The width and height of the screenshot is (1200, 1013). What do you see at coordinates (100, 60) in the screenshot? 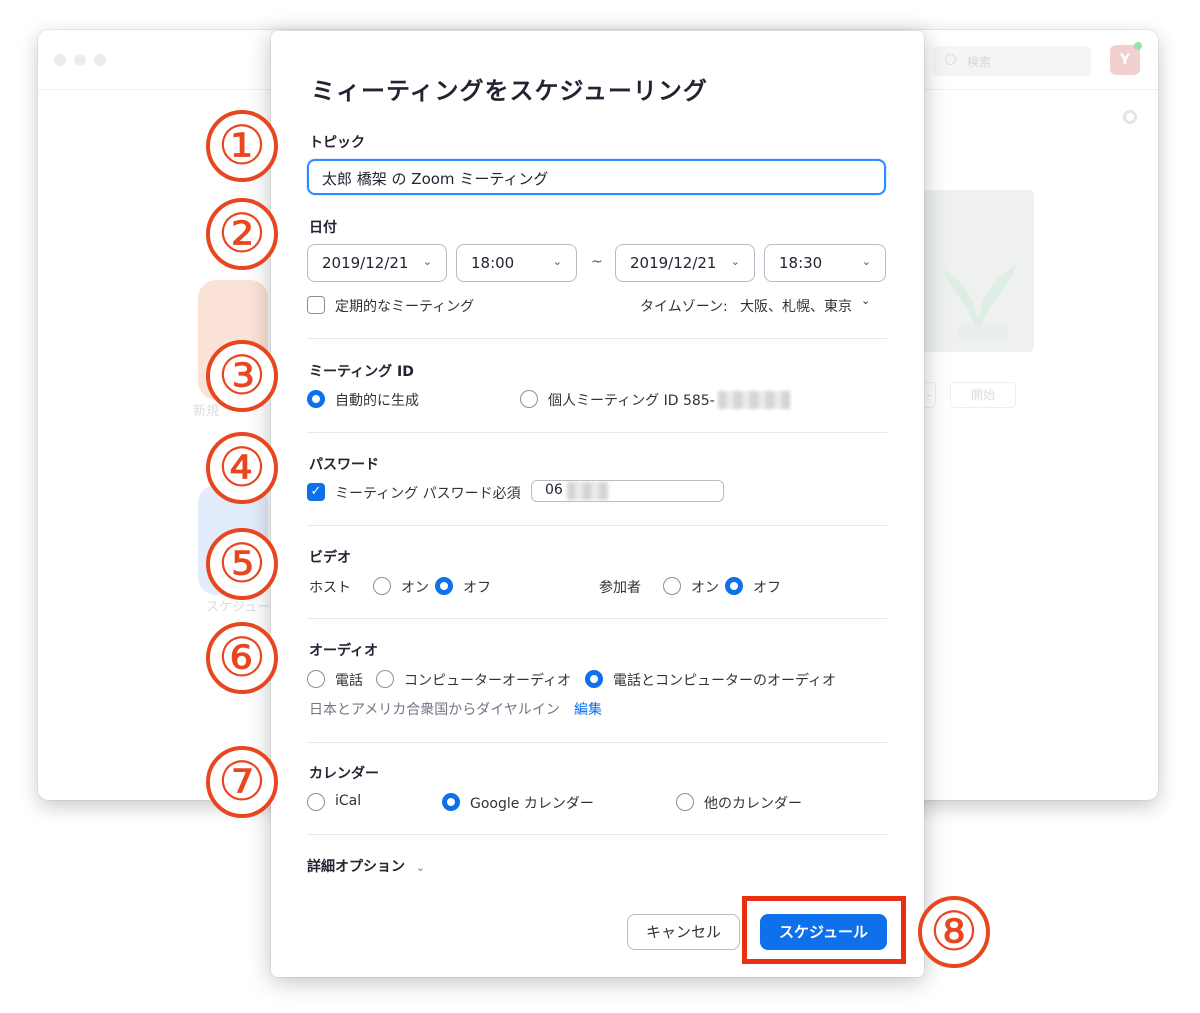
I see `zoom-window-icon` at bounding box center [100, 60].